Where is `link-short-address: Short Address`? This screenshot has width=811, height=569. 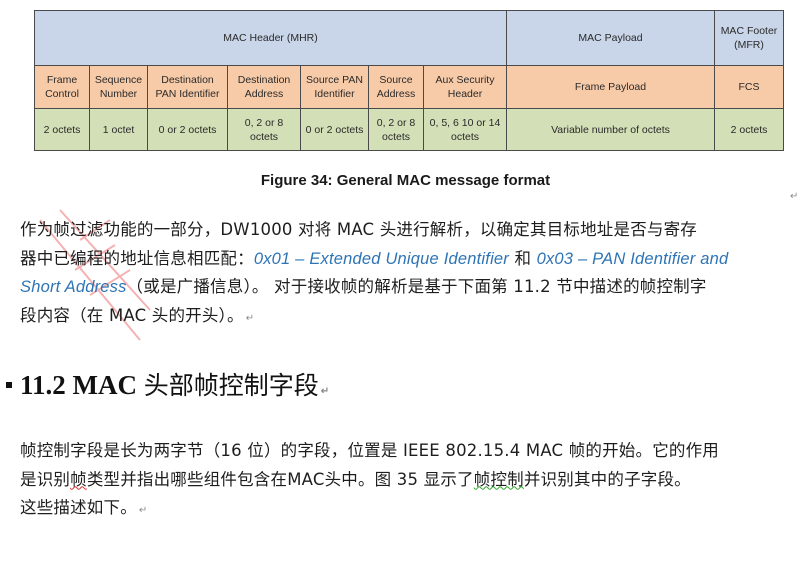 link-short-address: Short Address is located at coordinates (73, 287).